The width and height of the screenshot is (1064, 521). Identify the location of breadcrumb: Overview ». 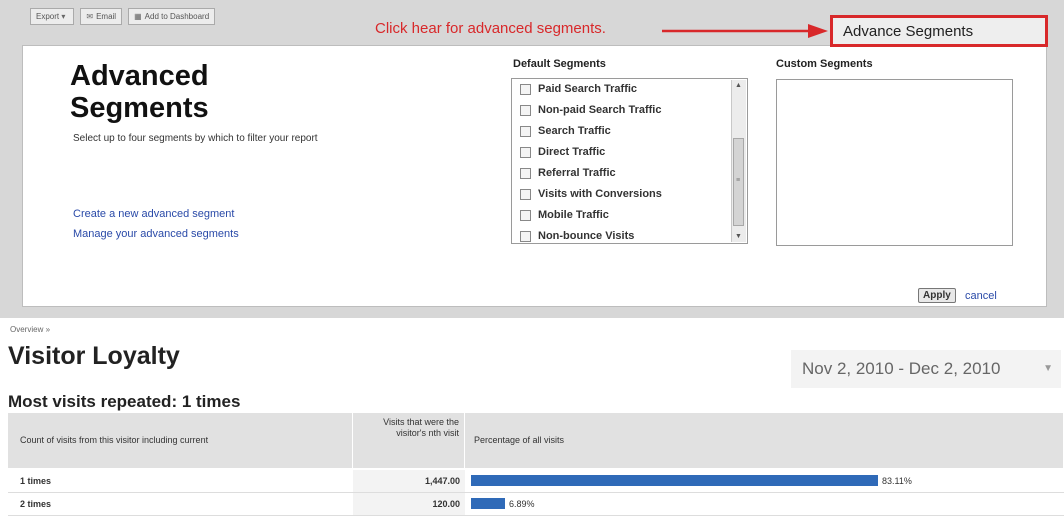
(30, 329).